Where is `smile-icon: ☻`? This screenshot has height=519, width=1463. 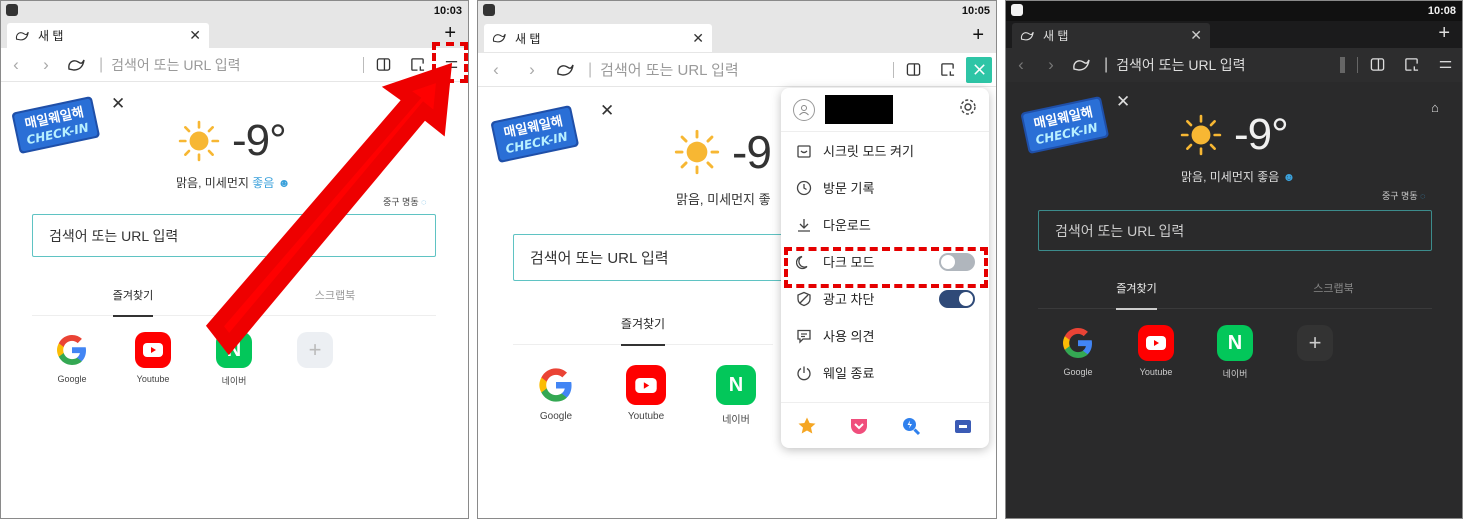
smile-icon: ☻ is located at coordinates (1289, 177).